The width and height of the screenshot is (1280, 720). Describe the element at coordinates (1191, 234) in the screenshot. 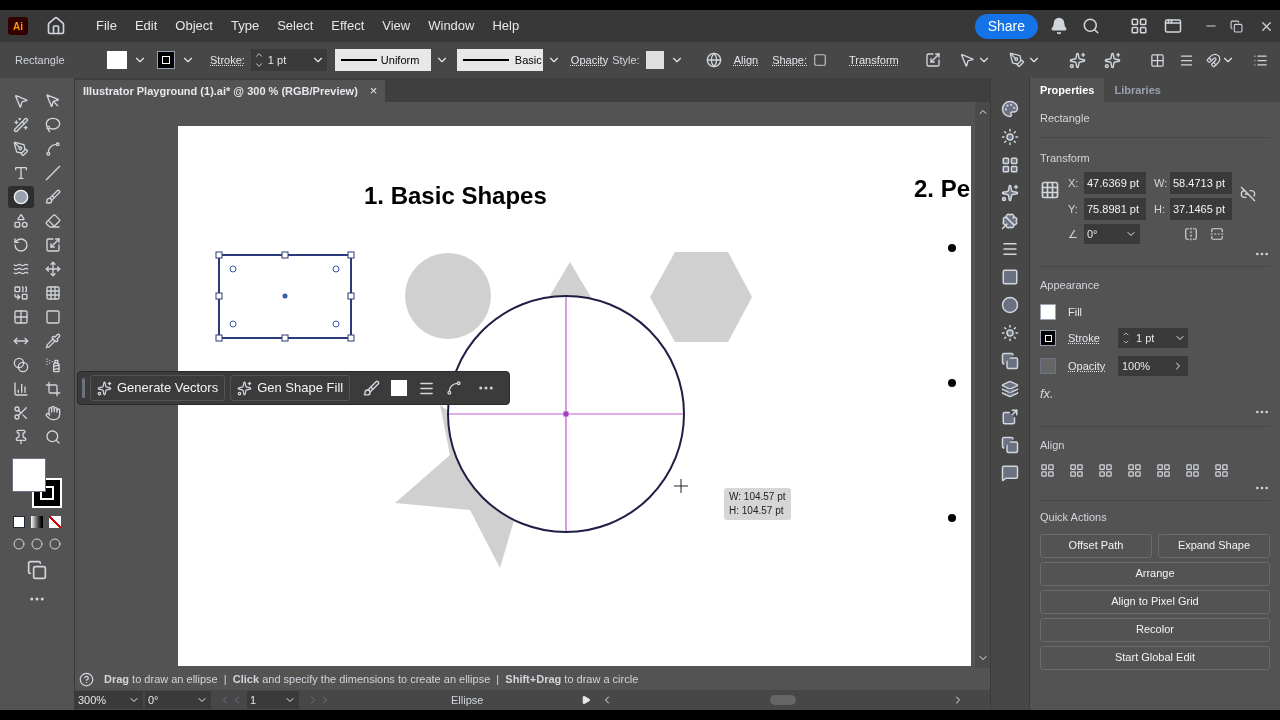

I see `flip-horizontal-icon` at that location.